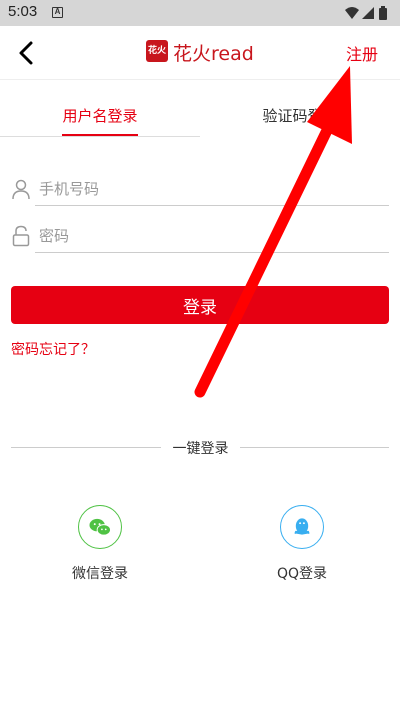 This screenshot has height=711, width=400. What do you see at coordinates (157, 51) in the screenshot?
I see `logo-seal: 花火` at bounding box center [157, 51].